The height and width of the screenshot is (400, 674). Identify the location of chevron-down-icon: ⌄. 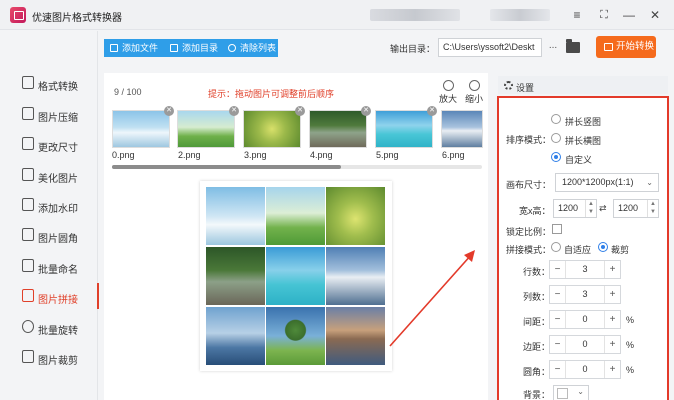
(649, 182).